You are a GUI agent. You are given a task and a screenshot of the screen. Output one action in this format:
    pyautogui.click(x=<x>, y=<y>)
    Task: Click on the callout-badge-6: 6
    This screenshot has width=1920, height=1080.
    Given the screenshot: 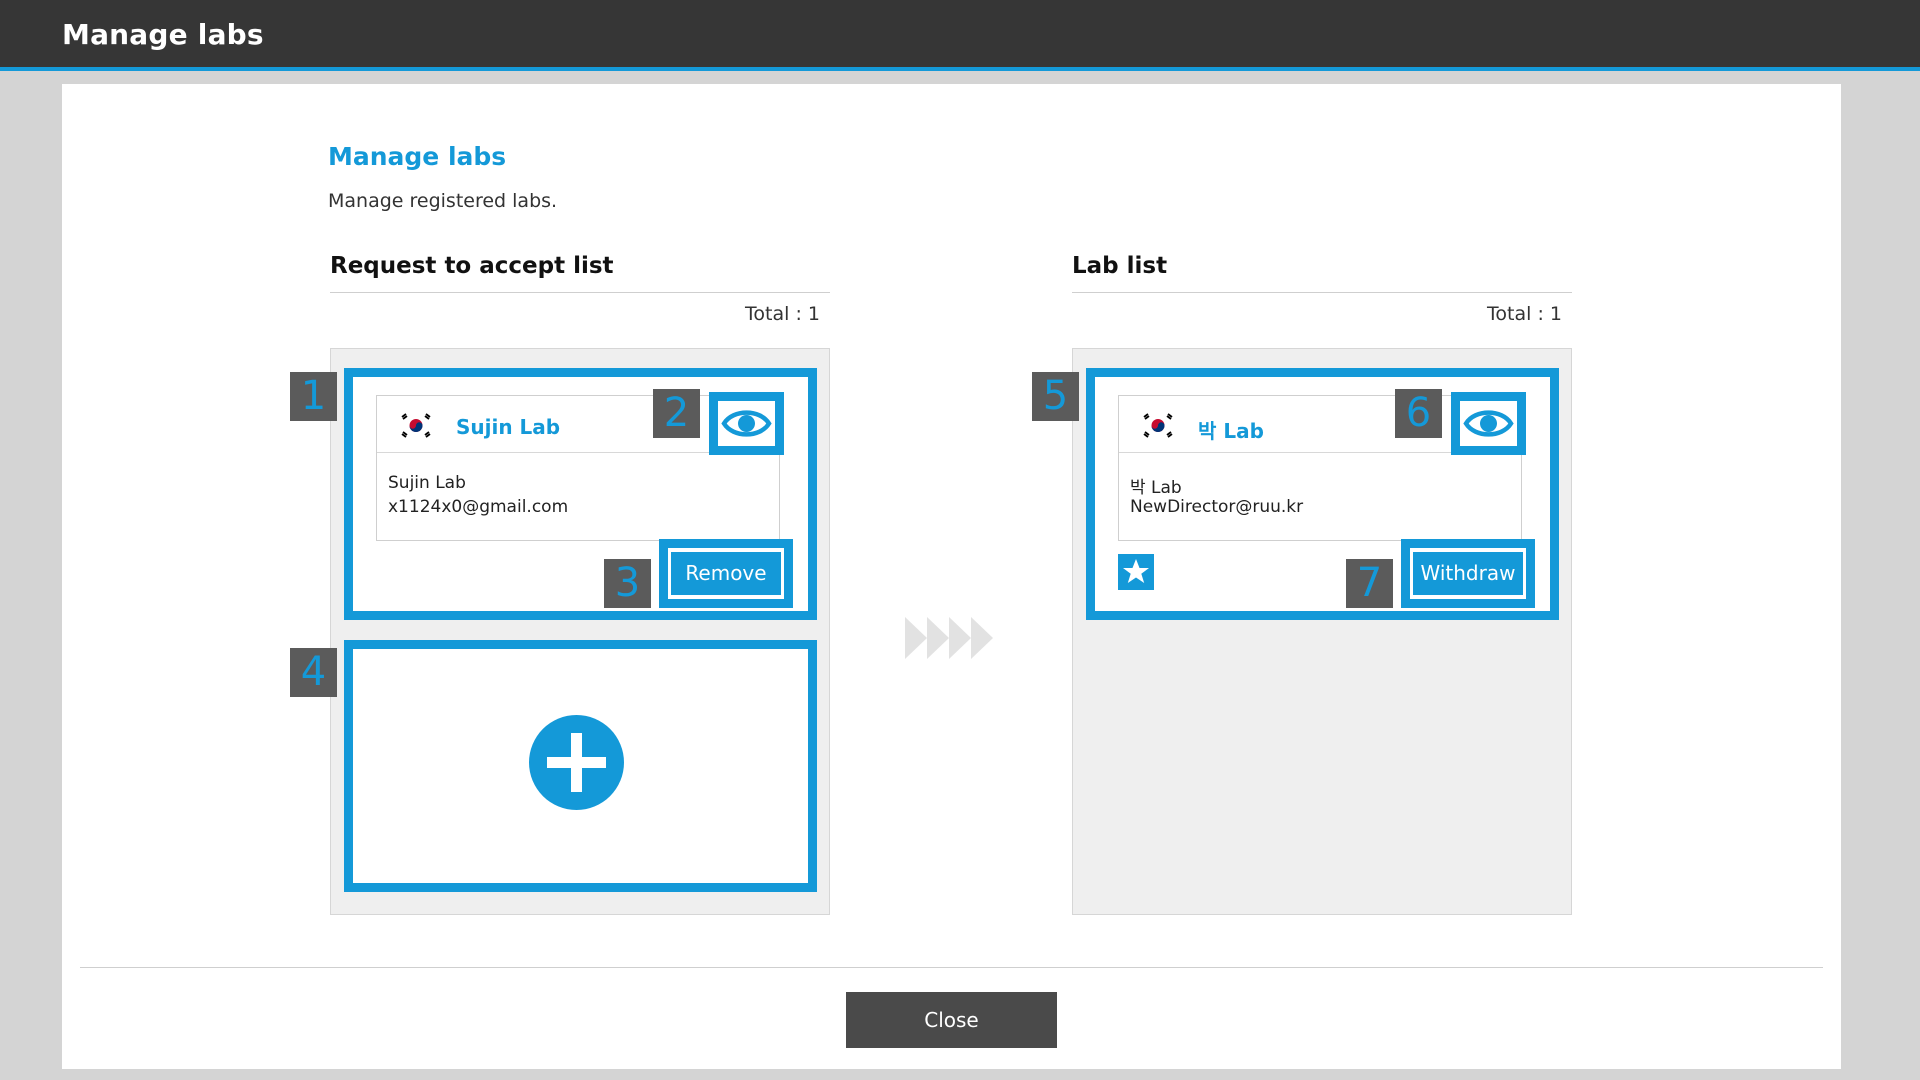 What is the action you would take?
    pyautogui.click(x=1418, y=413)
    